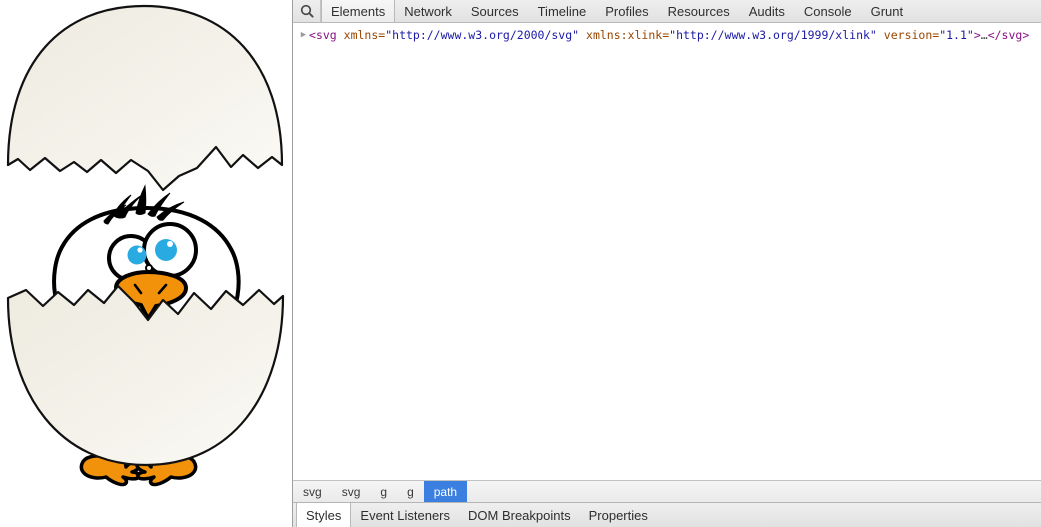 The image size is (1041, 527). I want to click on tab-styles-label: Styles, so click(324, 515).